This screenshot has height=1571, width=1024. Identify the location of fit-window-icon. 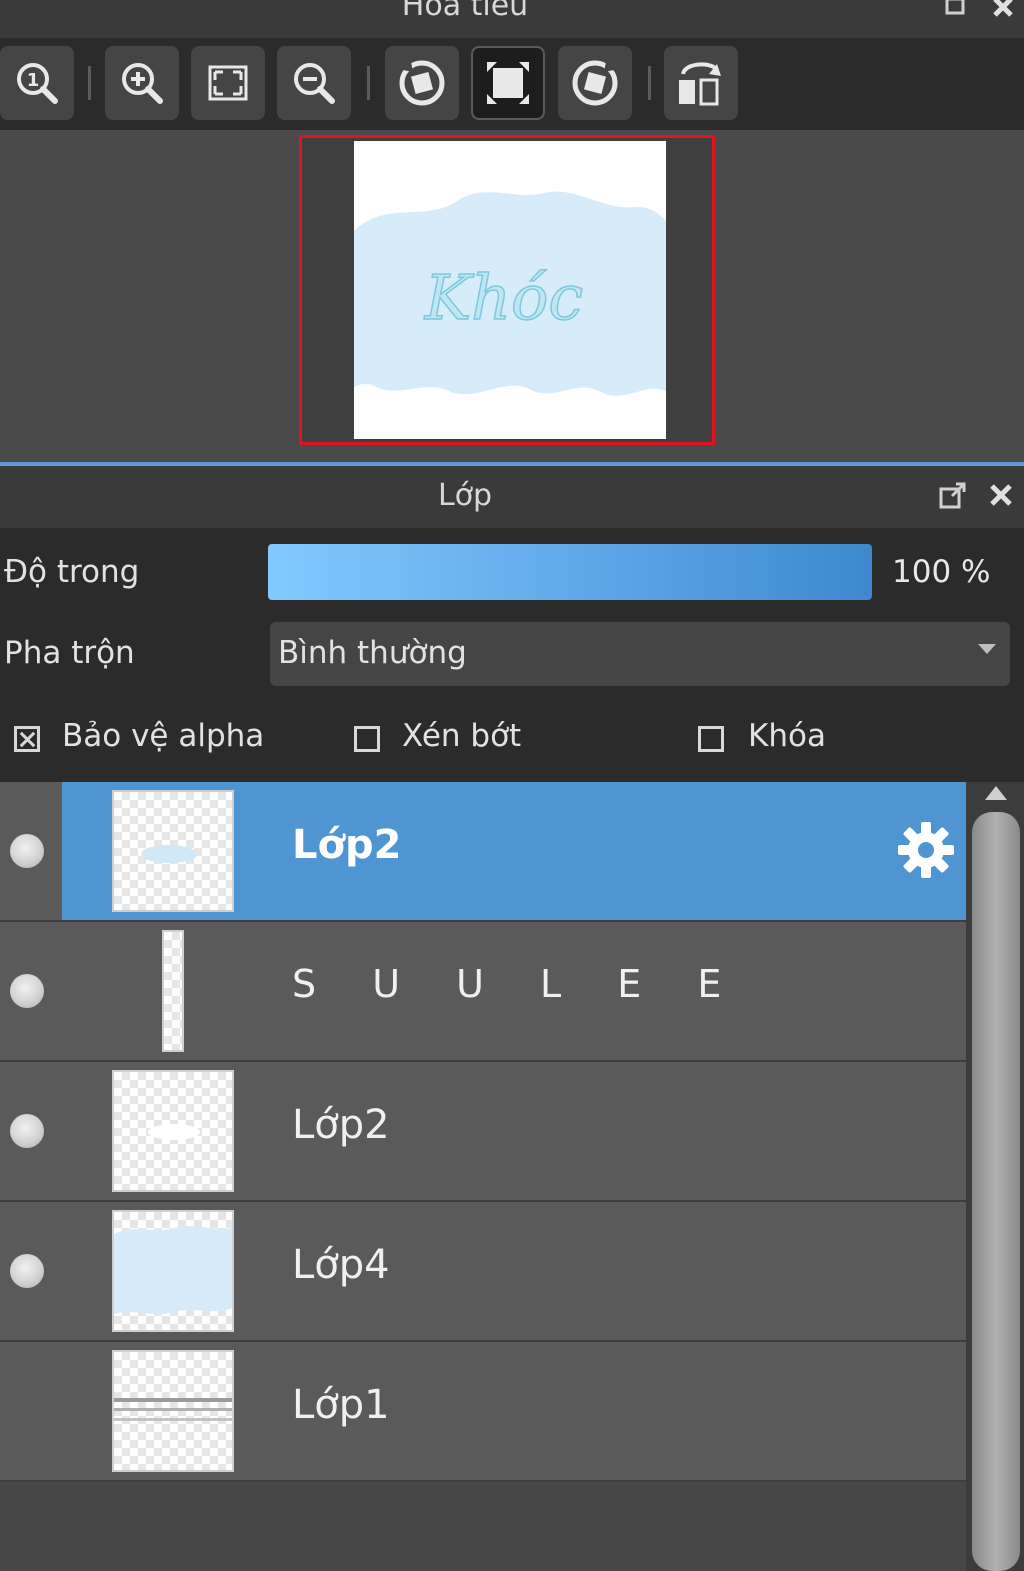
(508, 83).